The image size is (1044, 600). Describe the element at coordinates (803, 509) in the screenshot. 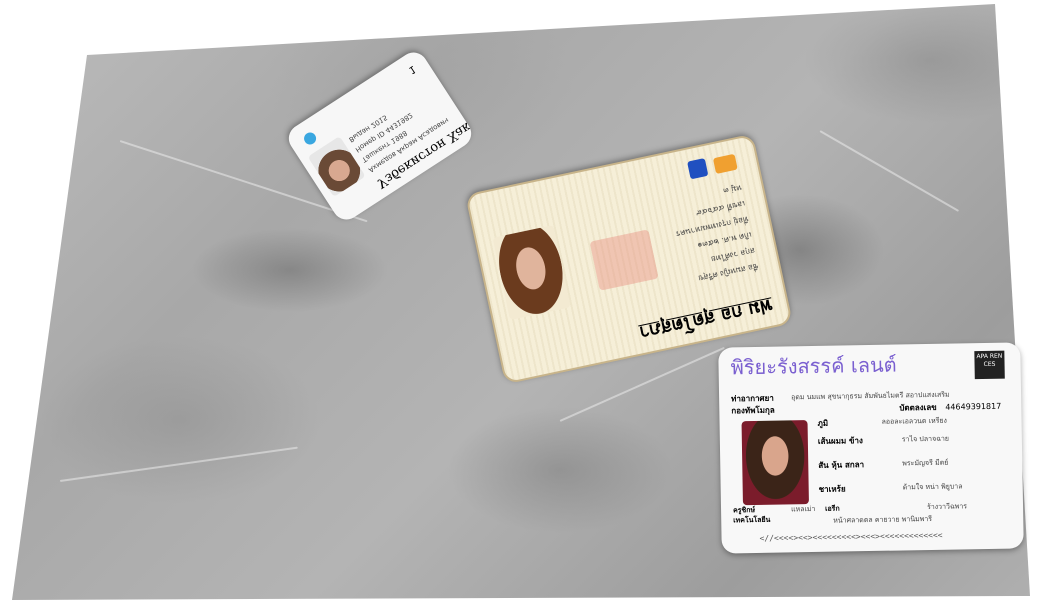

I see `footer-value: แหลเม่า` at that location.